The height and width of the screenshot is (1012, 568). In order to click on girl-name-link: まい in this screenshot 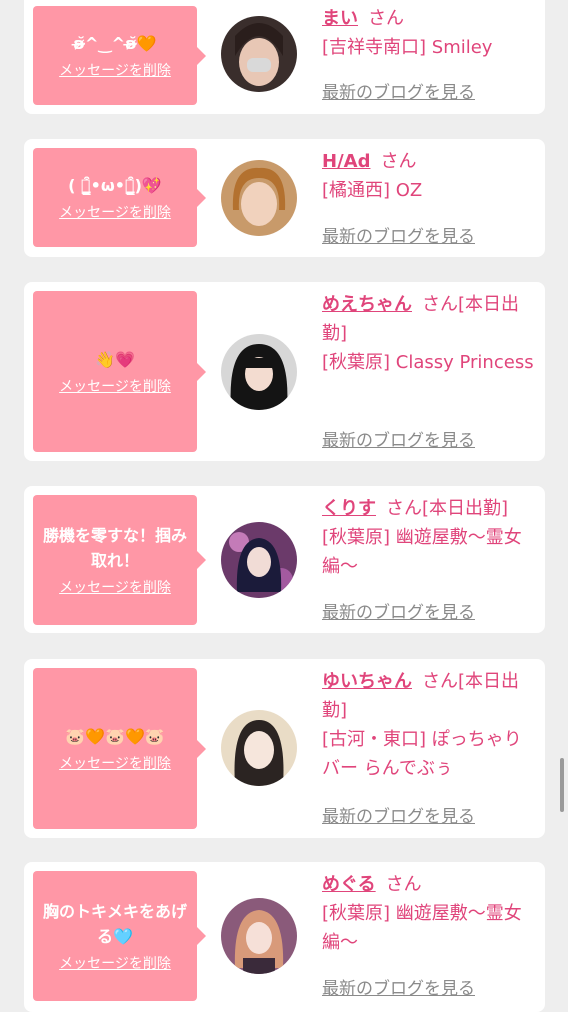, I will do `click(340, 18)`.